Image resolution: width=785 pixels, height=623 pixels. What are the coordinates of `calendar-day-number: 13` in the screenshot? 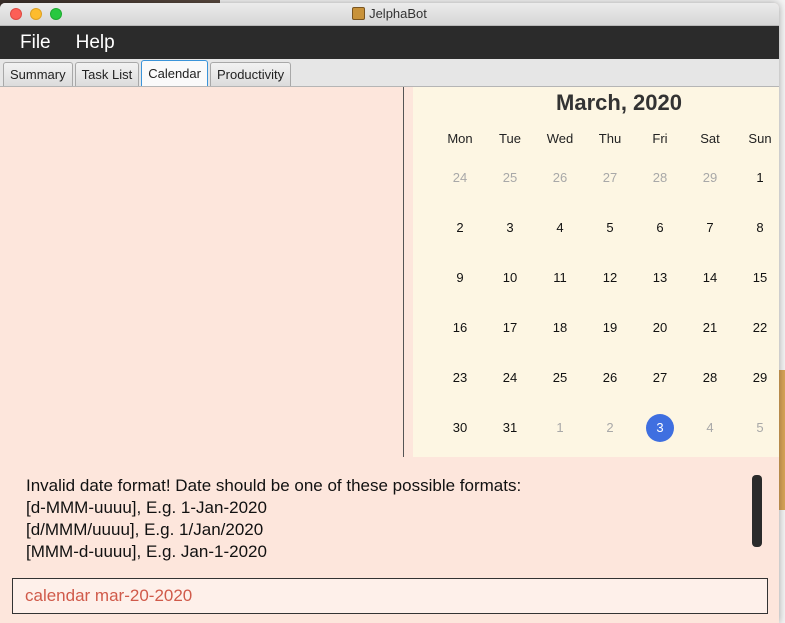 It's located at (660, 277).